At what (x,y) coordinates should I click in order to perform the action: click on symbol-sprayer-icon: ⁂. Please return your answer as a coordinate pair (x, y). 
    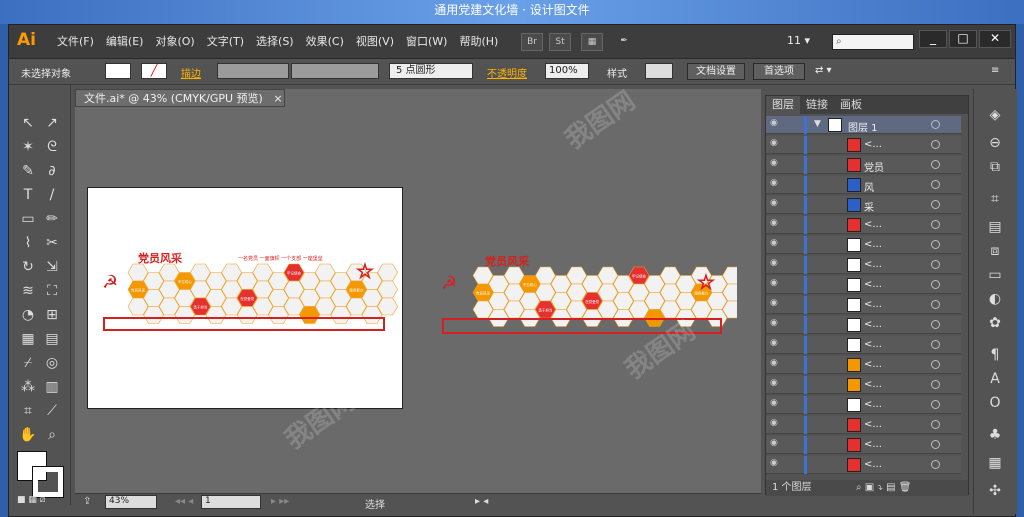
    Looking at the image, I should click on (28, 387).